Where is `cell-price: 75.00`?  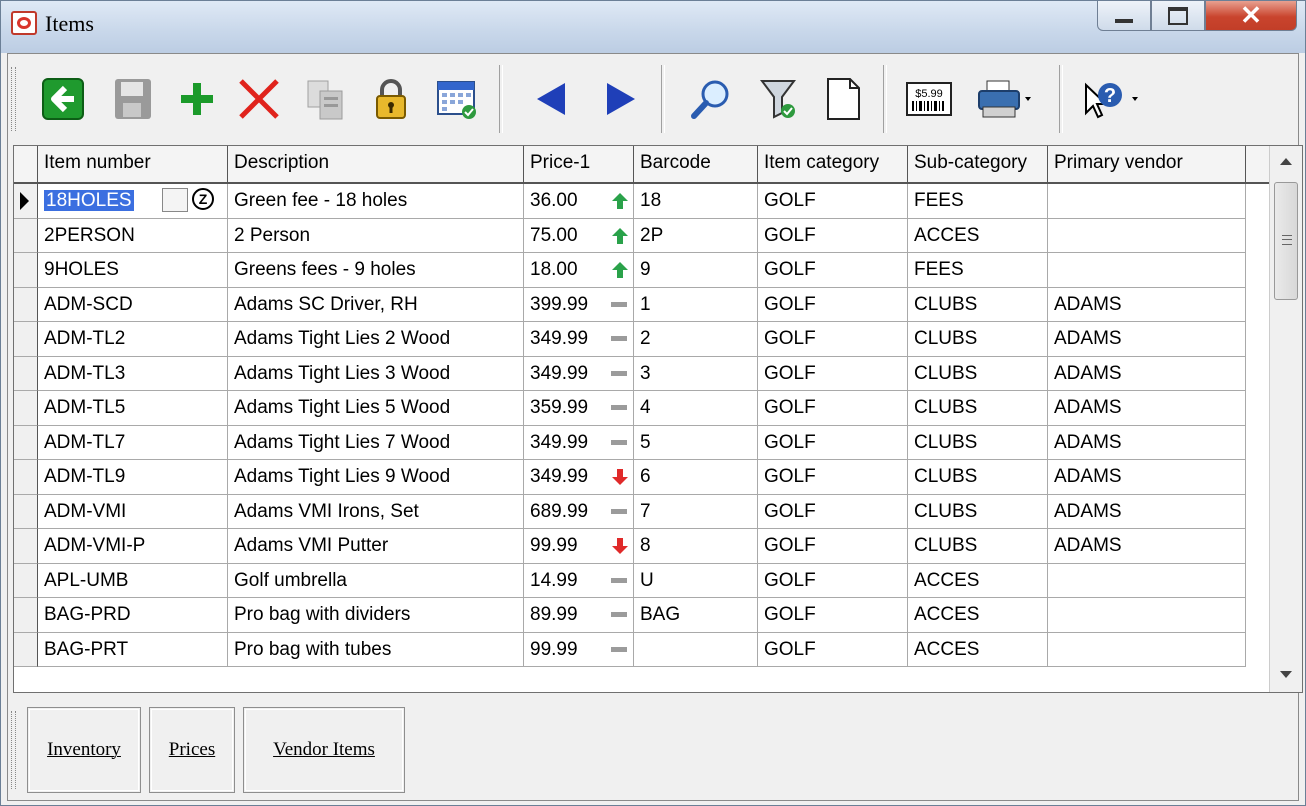 cell-price: 75.00 is located at coordinates (579, 235).